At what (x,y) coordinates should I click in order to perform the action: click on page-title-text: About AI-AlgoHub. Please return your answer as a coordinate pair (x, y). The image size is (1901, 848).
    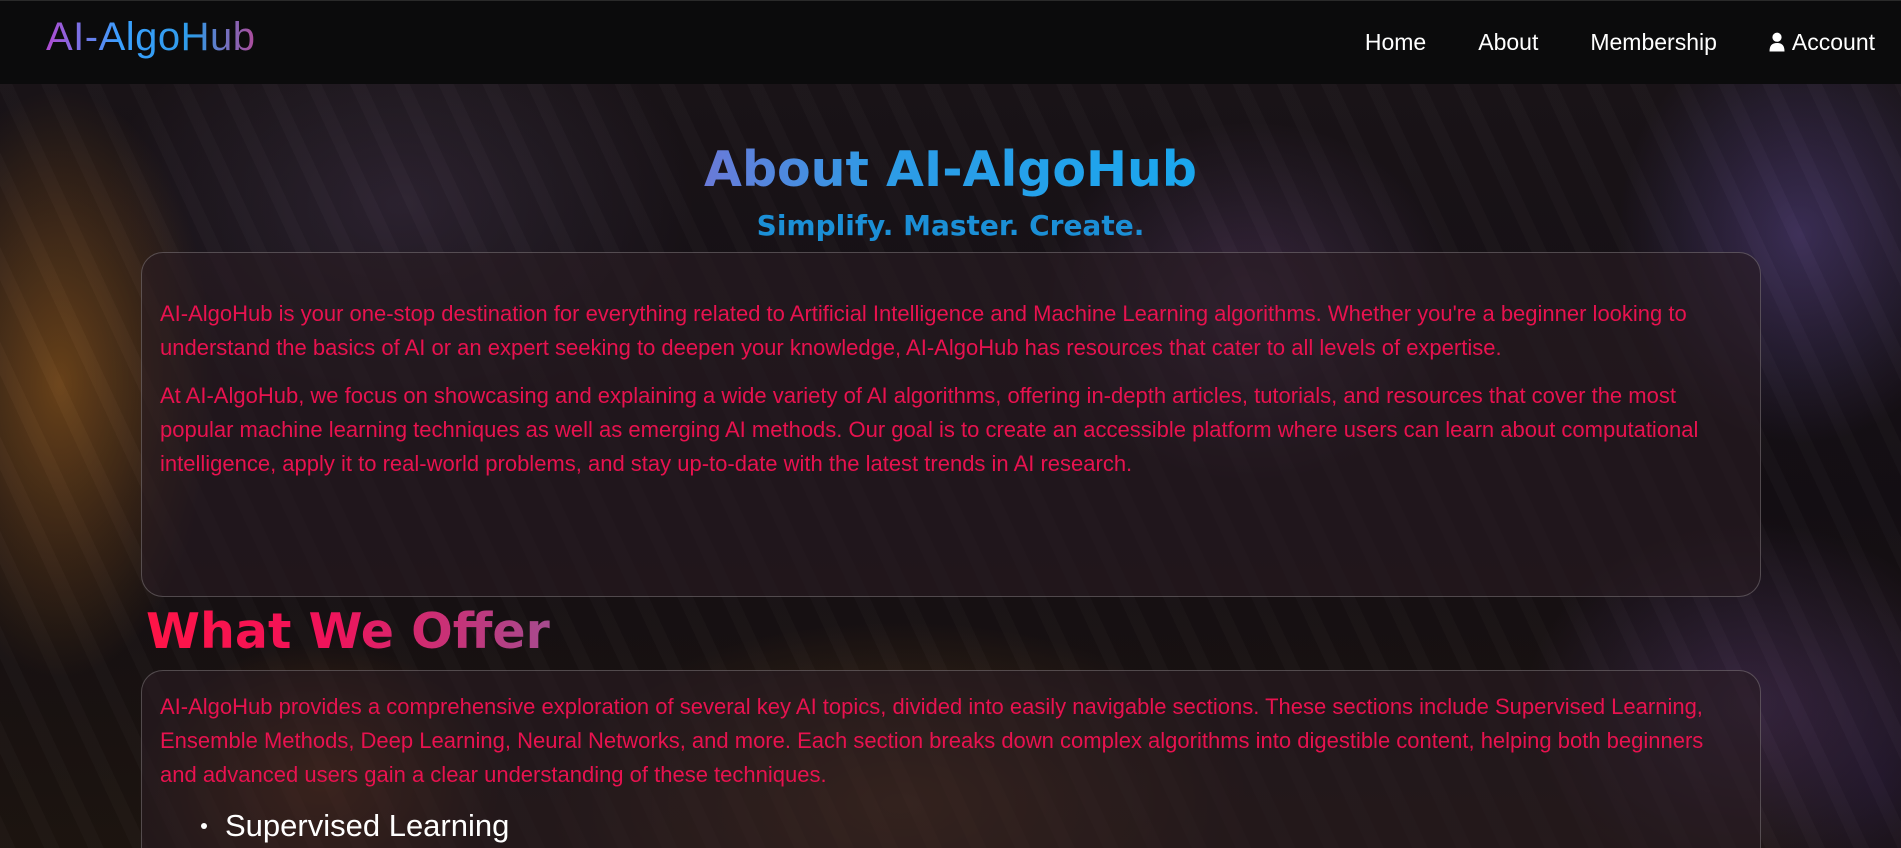
    Looking at the image, I should click on (950, 169).